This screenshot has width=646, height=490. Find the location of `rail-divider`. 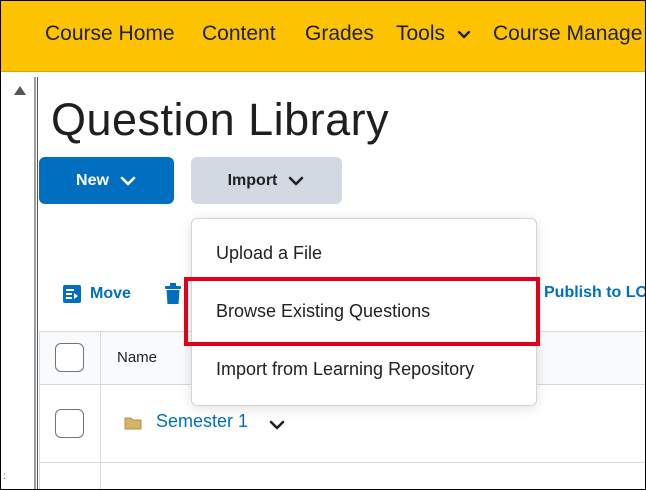

rail-divider is located at coordinates (35, 283).